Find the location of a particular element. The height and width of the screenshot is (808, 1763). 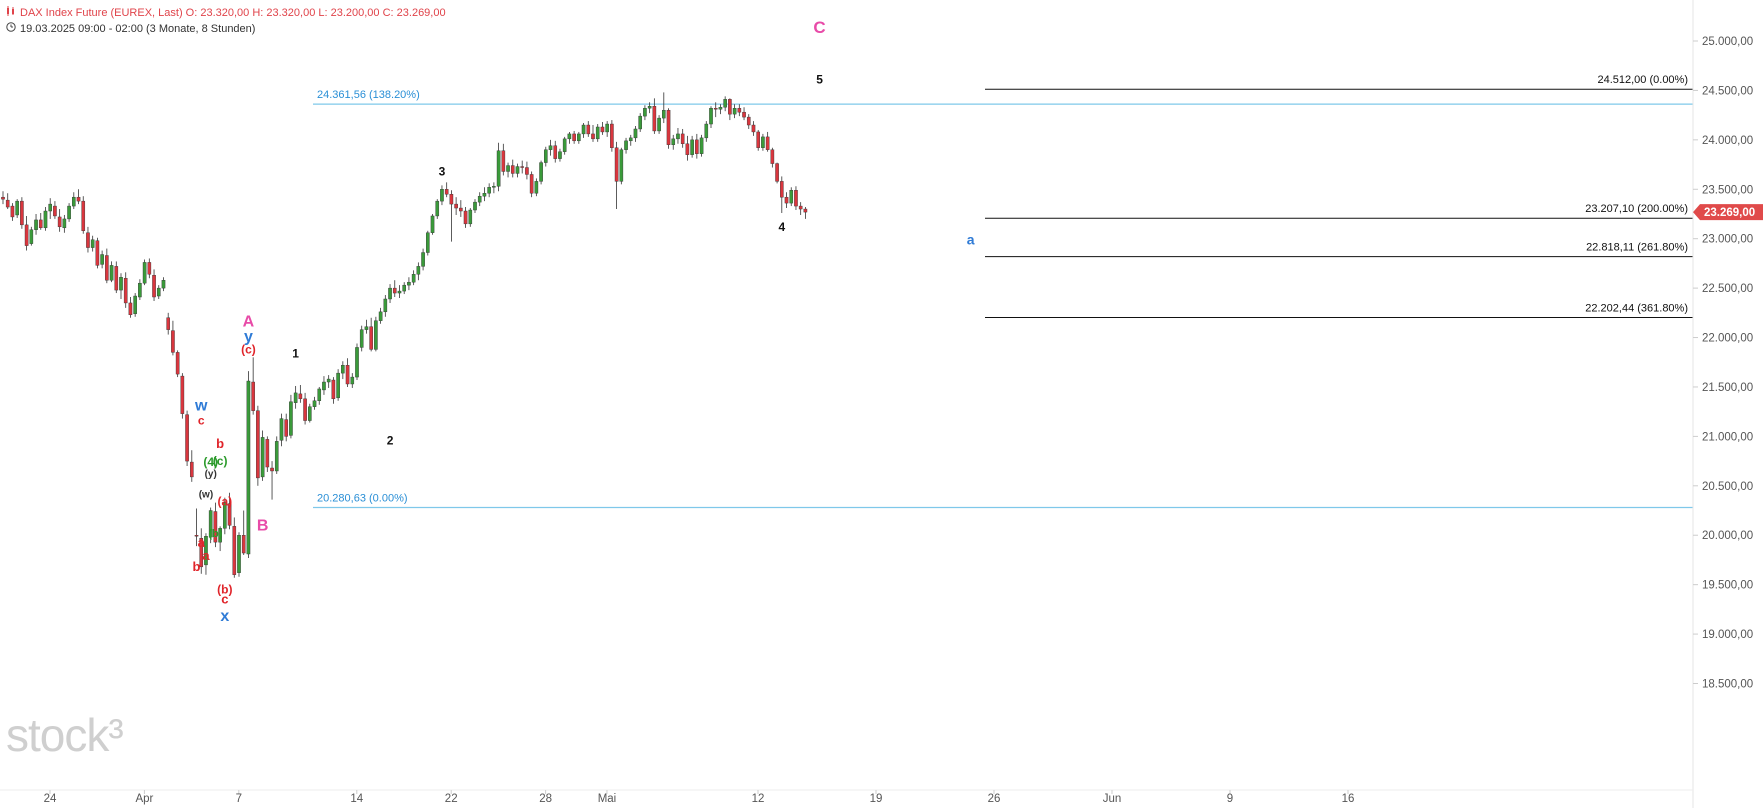

wave-label: (c) is located at coordinates (220, 461).